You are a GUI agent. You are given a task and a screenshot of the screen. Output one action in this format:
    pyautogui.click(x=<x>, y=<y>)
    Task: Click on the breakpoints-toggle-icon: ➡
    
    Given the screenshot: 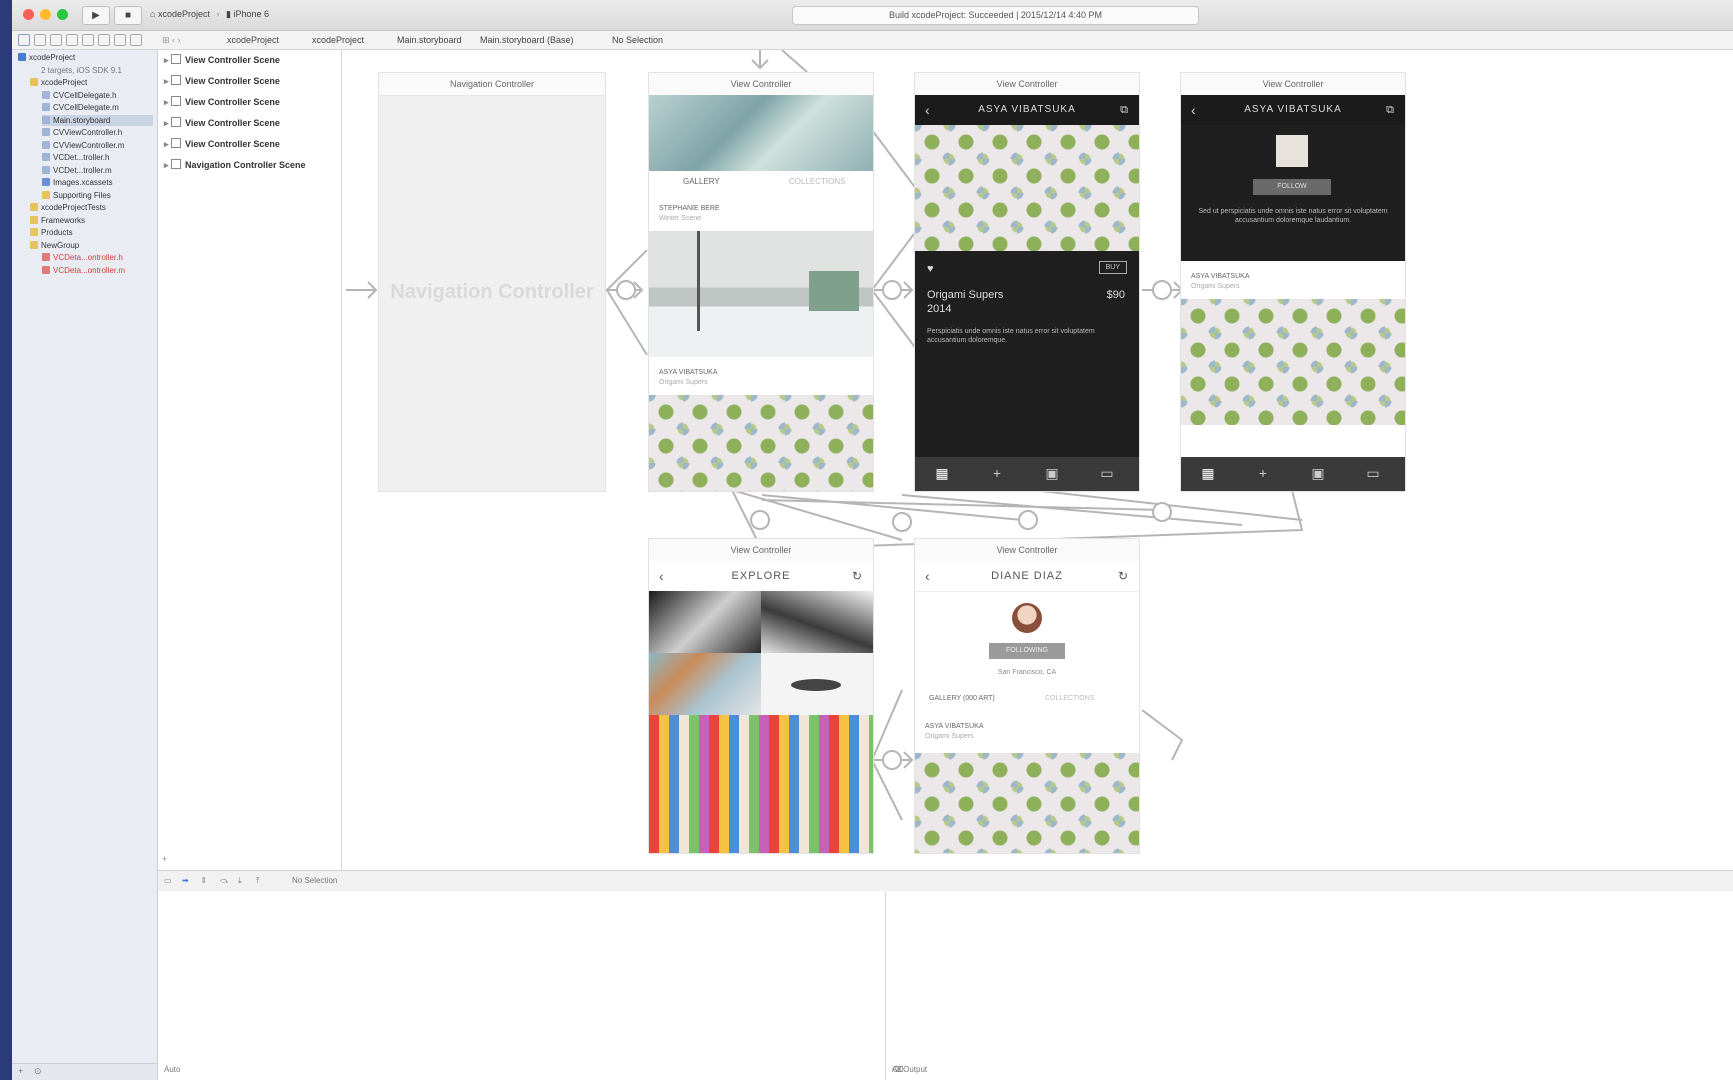 What is the action you would take?
    pyautogui.click(x=185, y=880)
    